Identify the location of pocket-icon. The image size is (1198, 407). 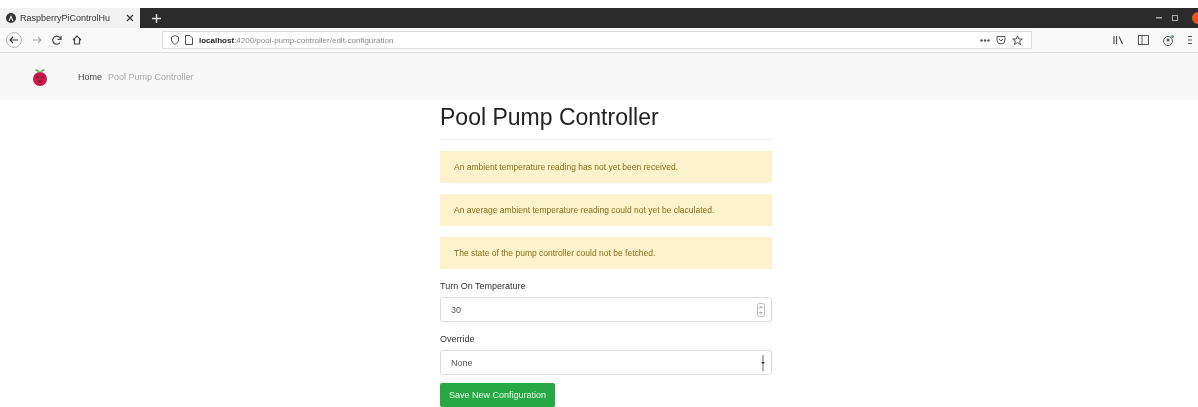
(1001, 40).